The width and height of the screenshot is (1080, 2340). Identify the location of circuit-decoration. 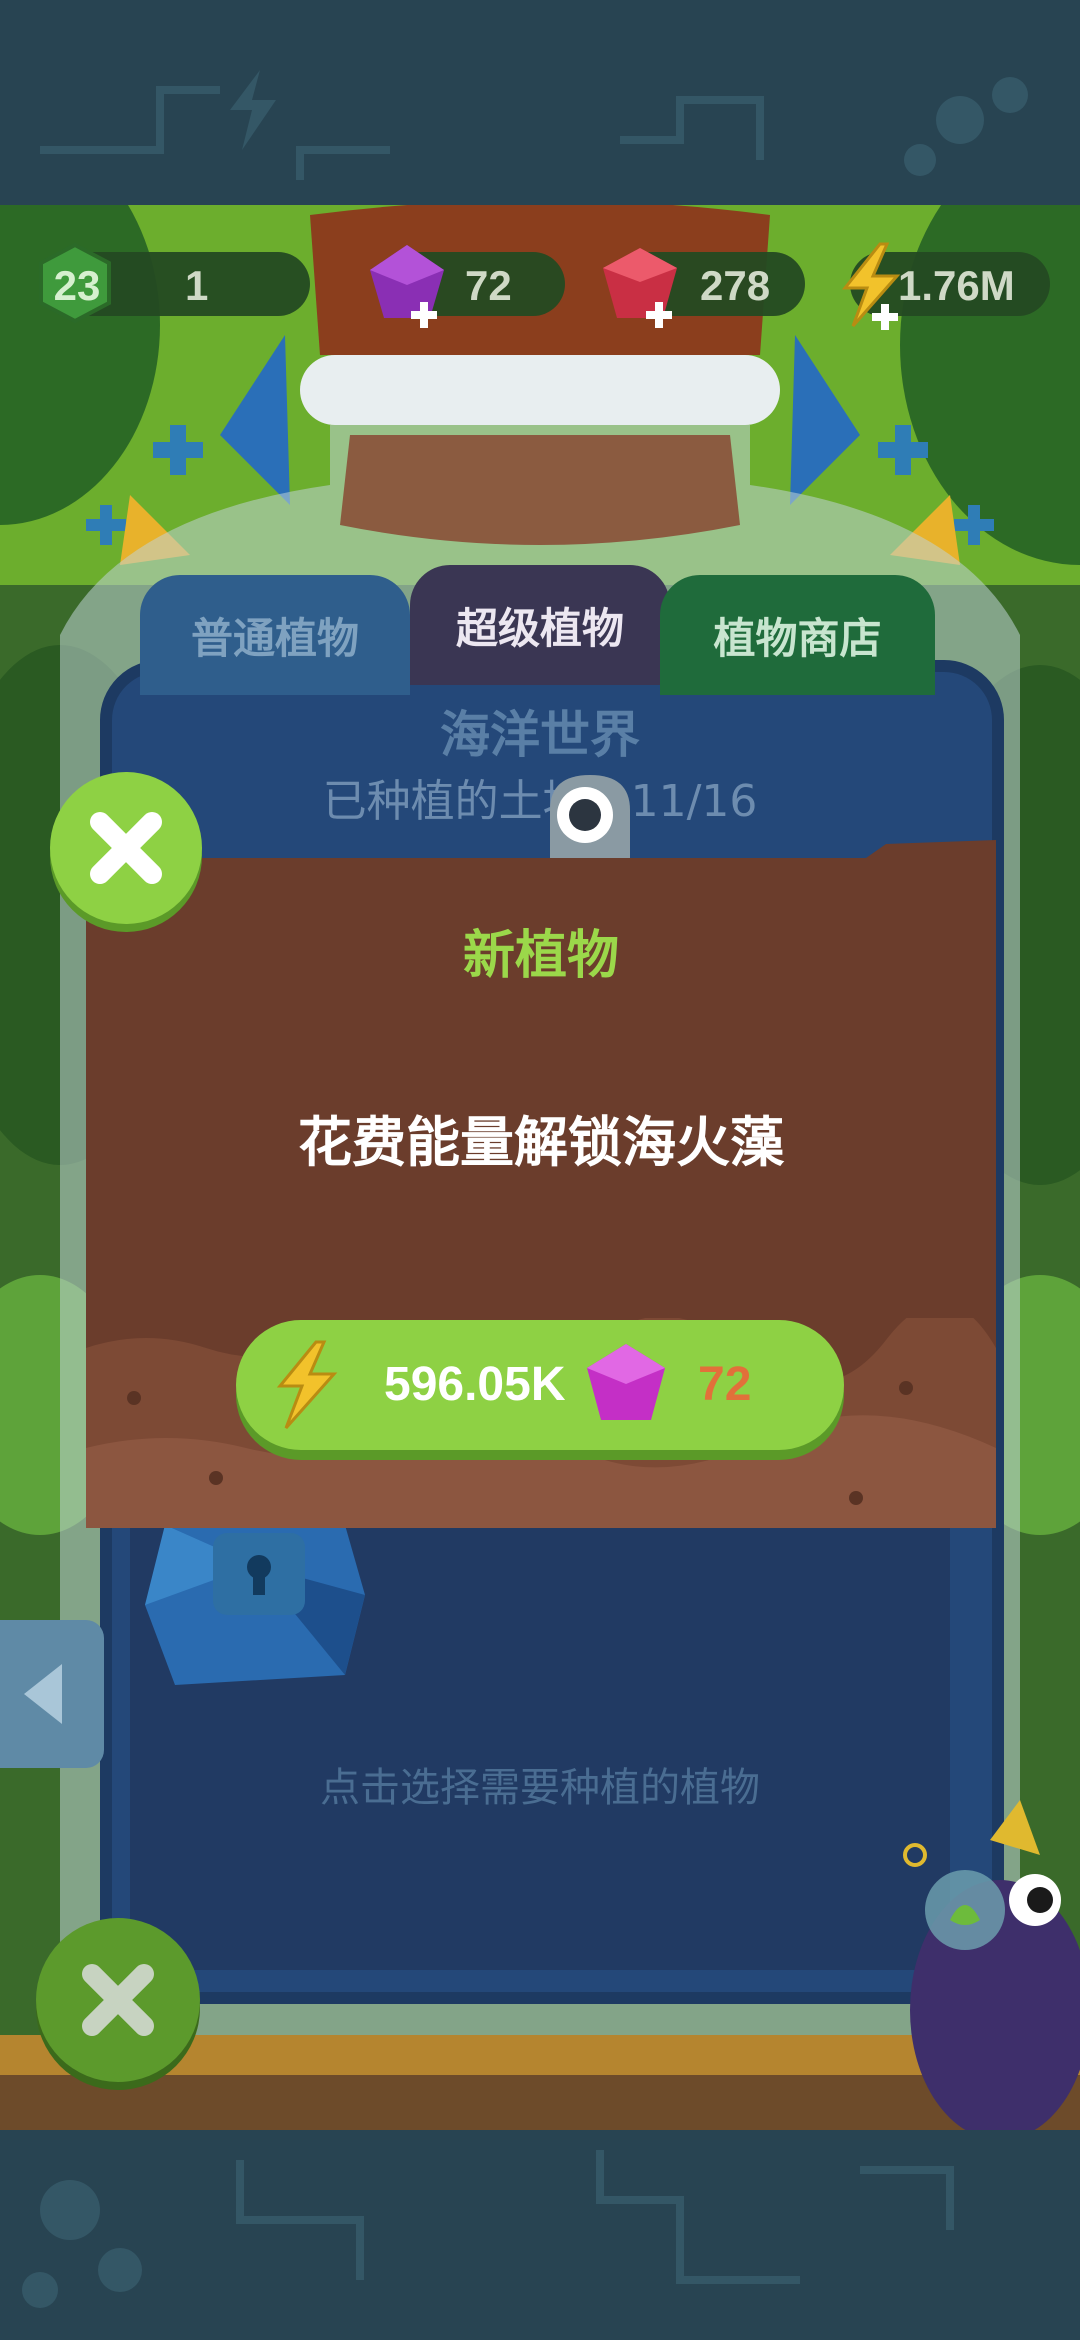
(534, 125).